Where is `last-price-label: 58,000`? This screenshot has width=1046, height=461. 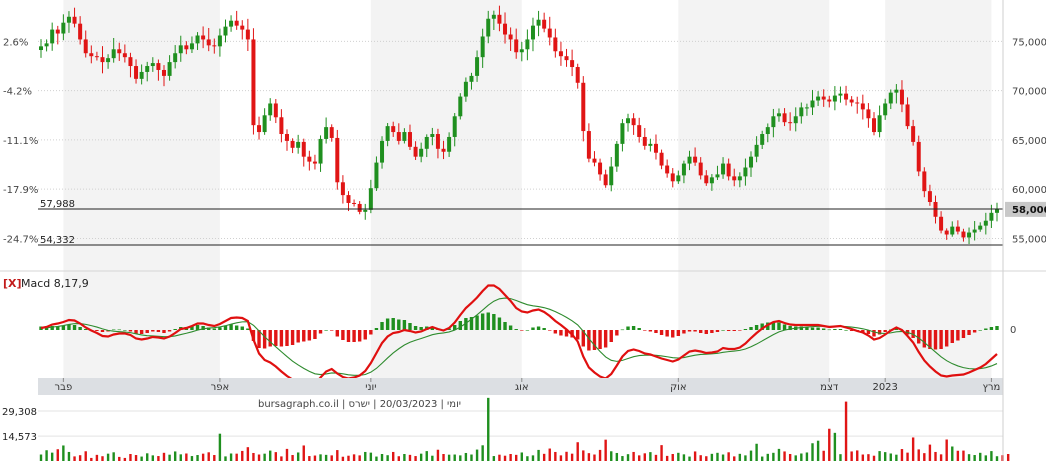 last-price-label: 58,000 is located at coordinates (1029, 210).